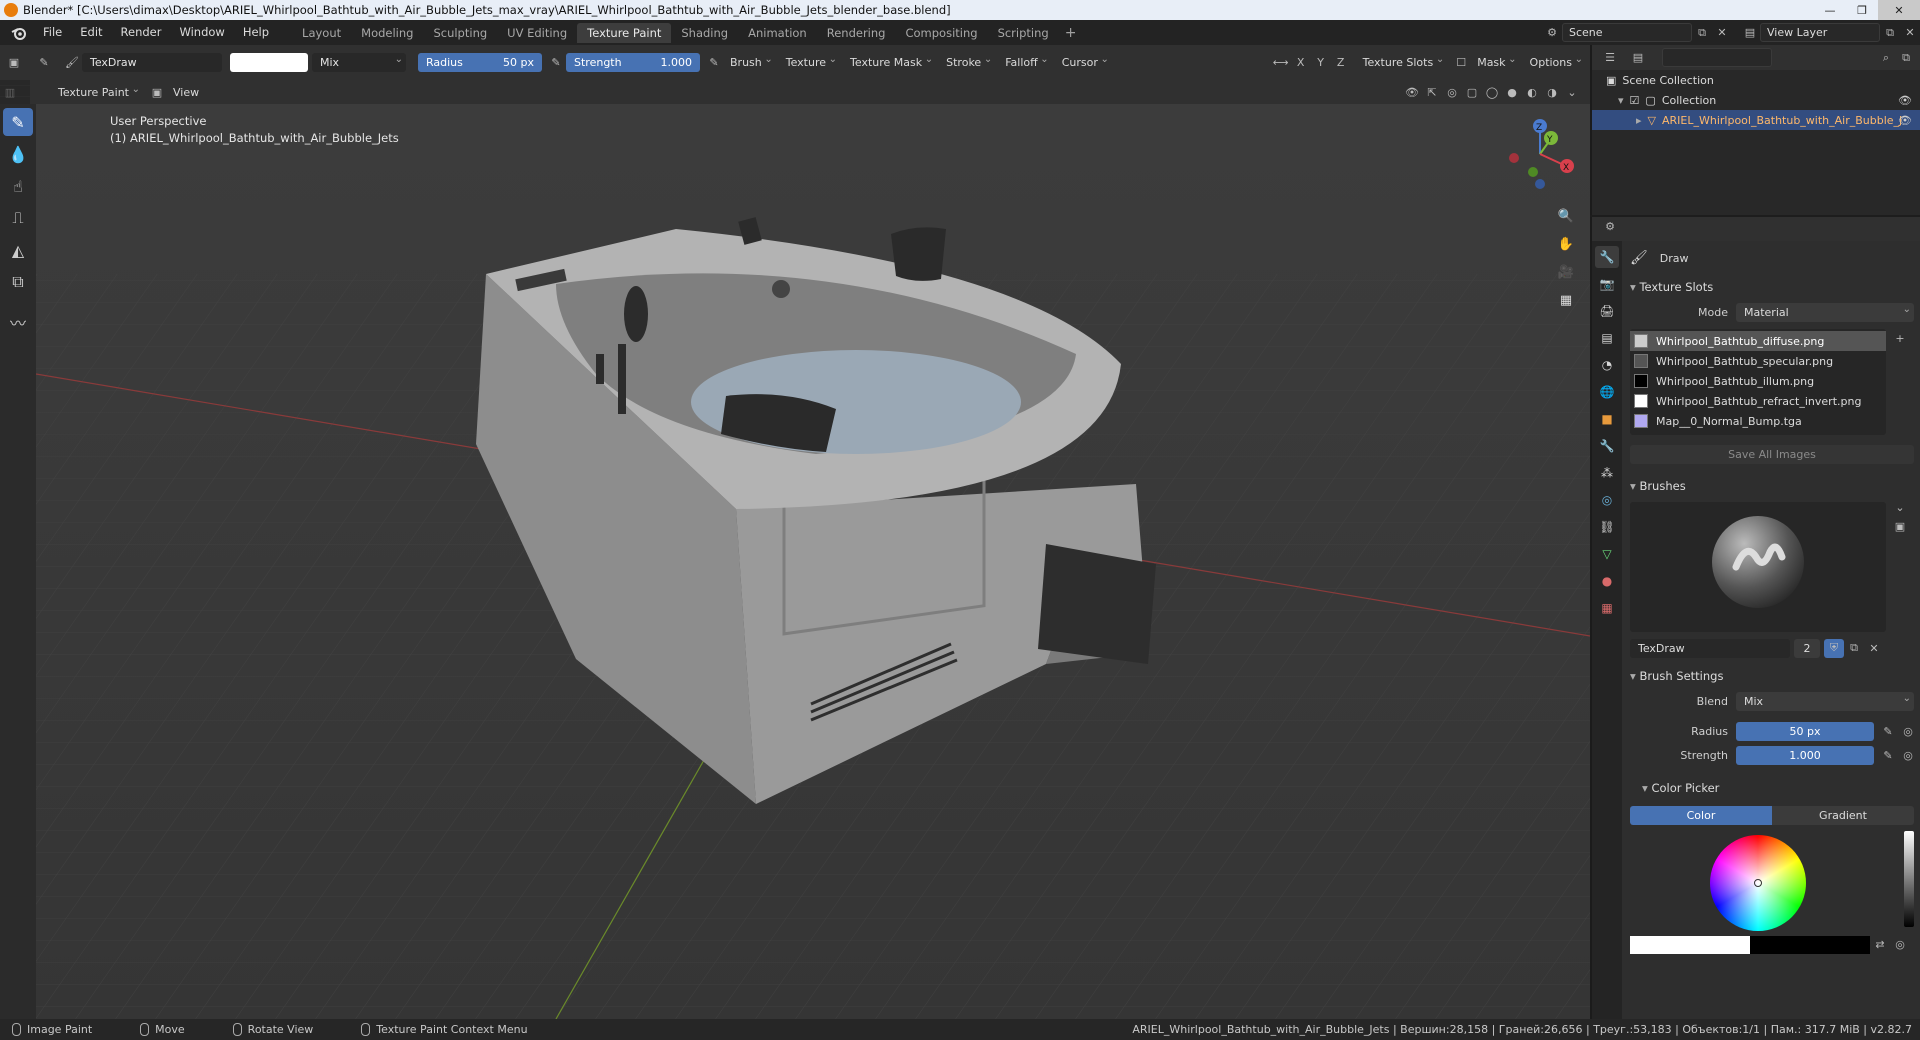 The height and width of the screenshot is (1040, 1920). I want to click on texture-mask-menu: Texture Mask, so click(890, 61).